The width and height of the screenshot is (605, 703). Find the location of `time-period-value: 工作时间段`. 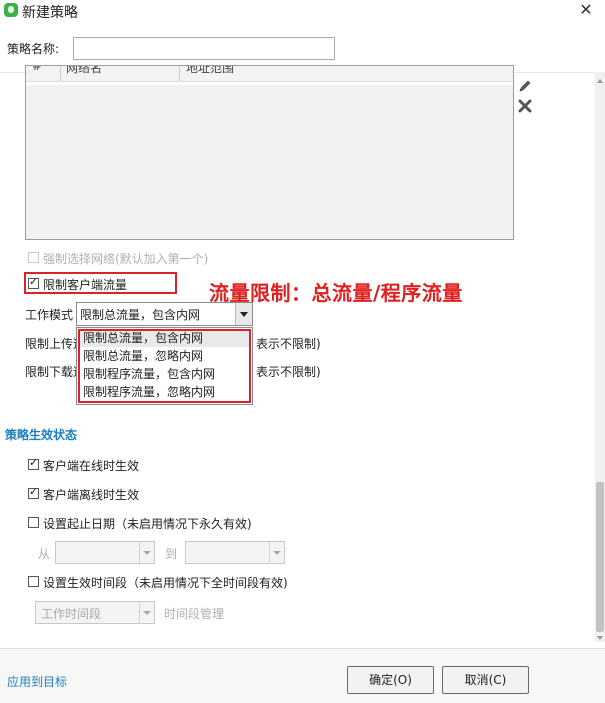

time-period-value: 工作时间段 is located at coordinates (71, 614).